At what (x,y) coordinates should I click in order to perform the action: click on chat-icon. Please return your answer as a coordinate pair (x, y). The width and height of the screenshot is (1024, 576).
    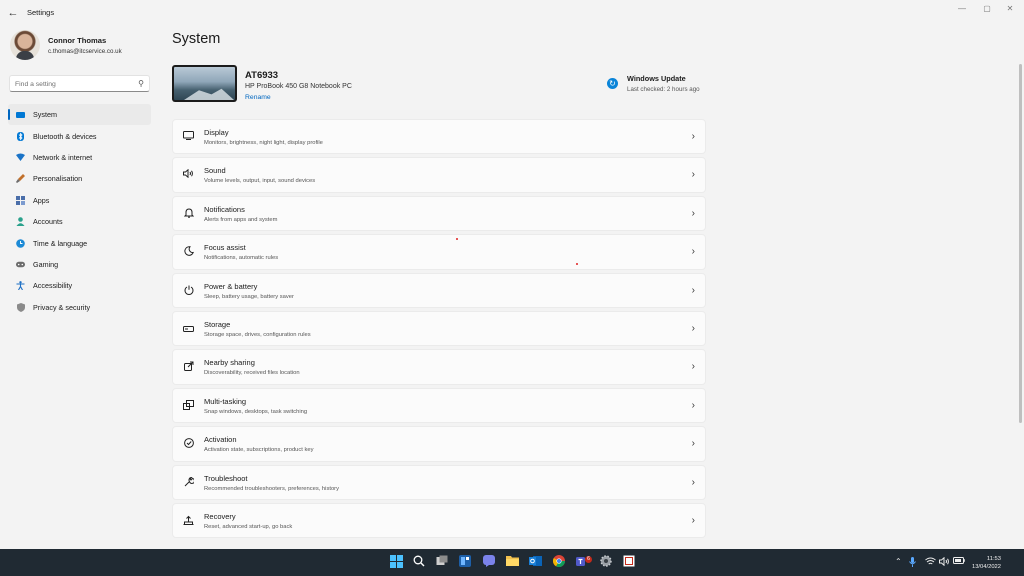
    Looking at the image, I should click on (489, 562).